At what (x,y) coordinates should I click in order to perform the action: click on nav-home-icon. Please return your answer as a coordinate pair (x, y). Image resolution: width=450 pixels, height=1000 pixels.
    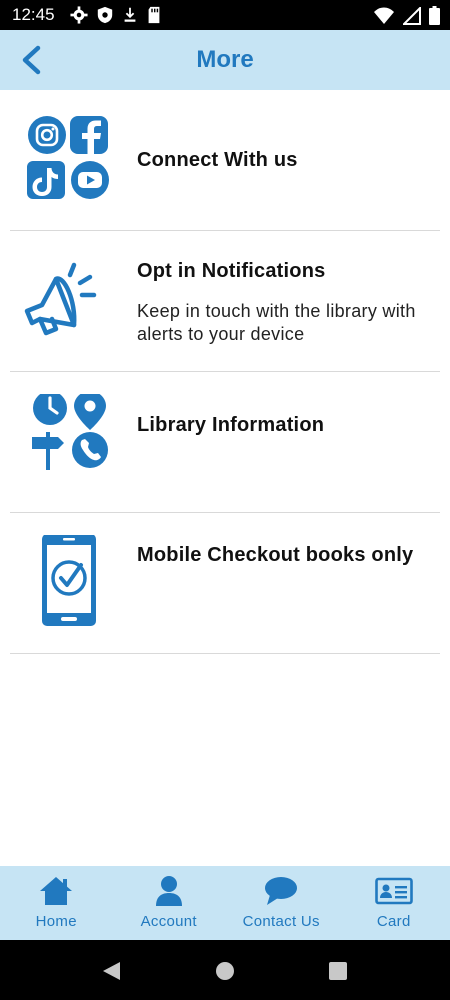
    Looking at the image, I should click on (225, 971).